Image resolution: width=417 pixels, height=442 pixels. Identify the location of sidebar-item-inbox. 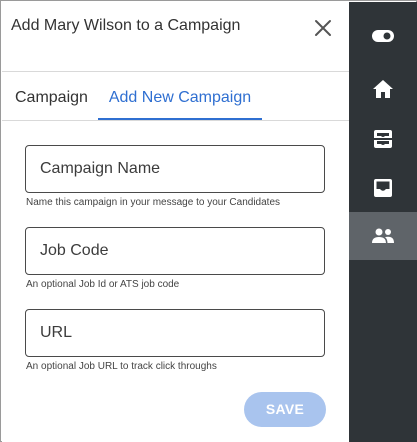
(383, 188).